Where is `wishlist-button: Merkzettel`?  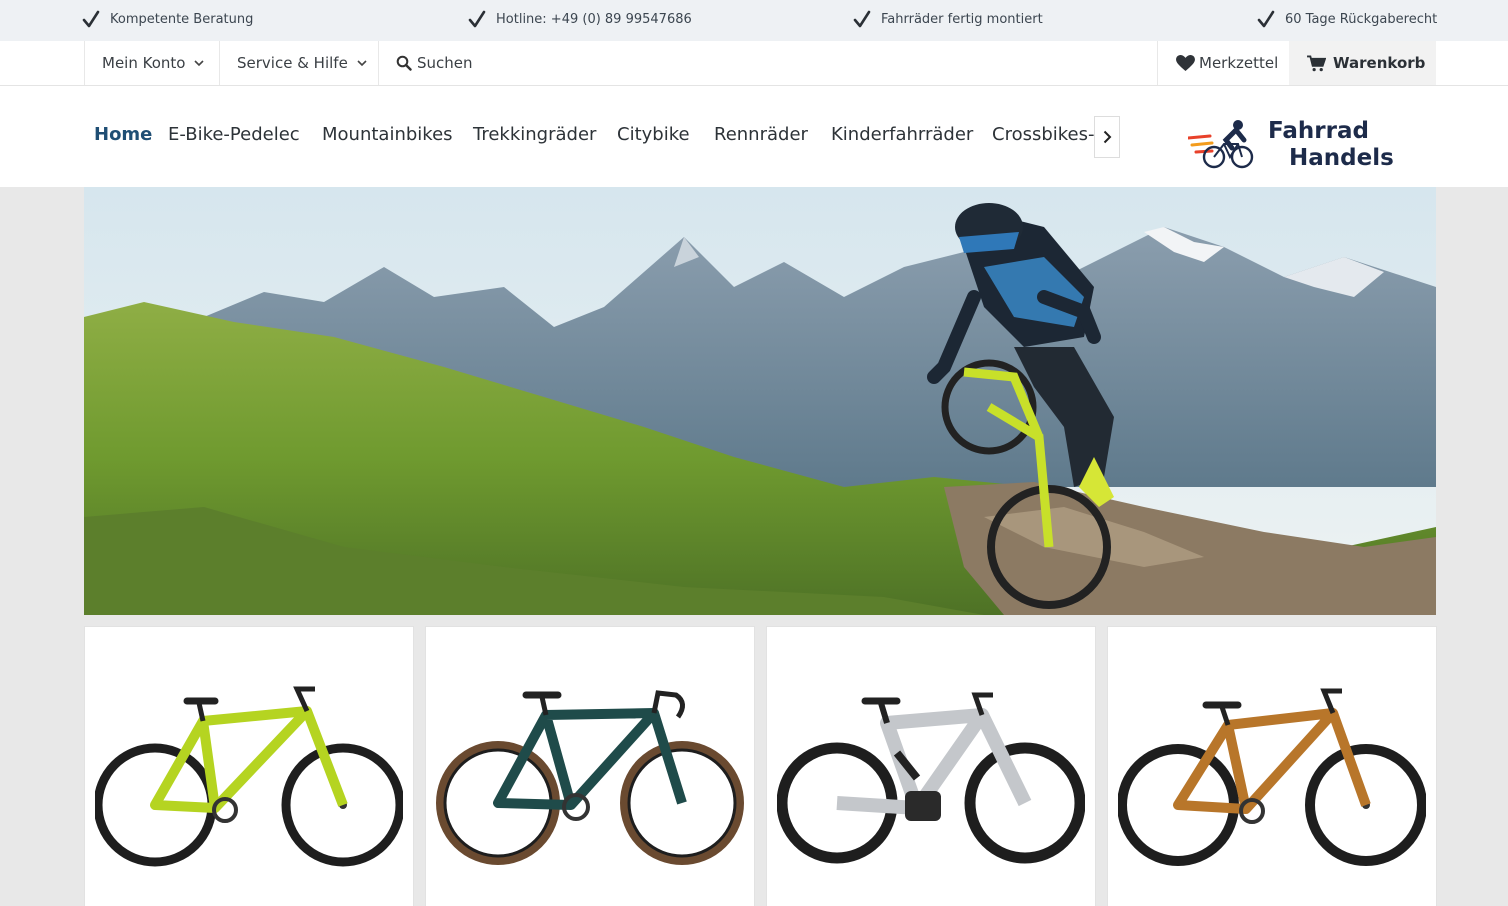 wishlist-button: Merkzettel is located at coordinates (1223, 63).